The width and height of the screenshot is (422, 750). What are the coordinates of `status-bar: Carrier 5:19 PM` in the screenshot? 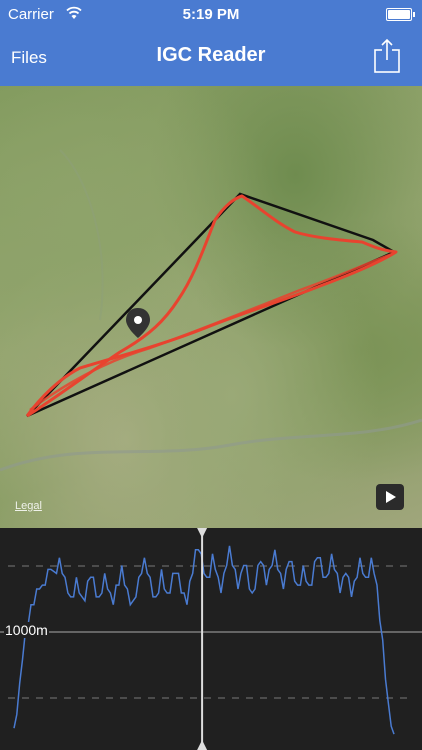 It's located at (211, 15).